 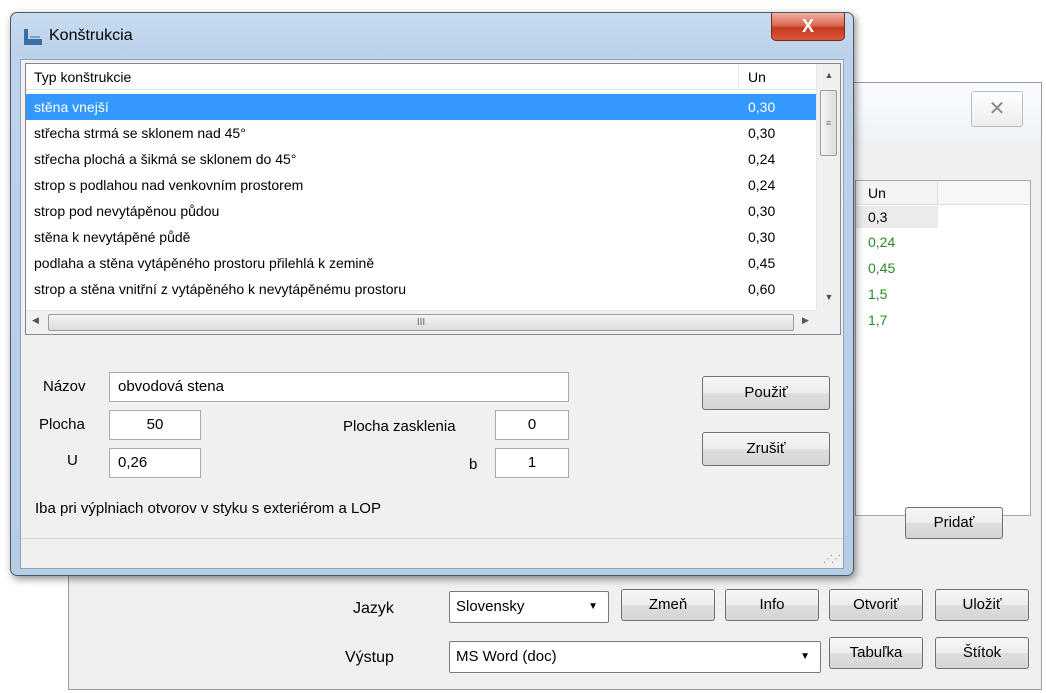 What do you see at coordinates (984, 193) in the screenshot?
I see `list-header-filler` at bounding box center [984, 193].